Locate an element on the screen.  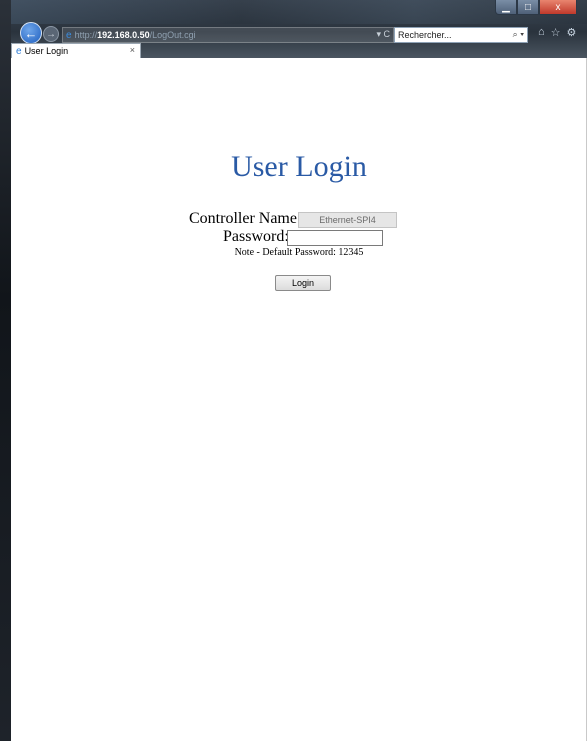
settings-gear-icon: ⚙ is located at coordinates (572, 32).